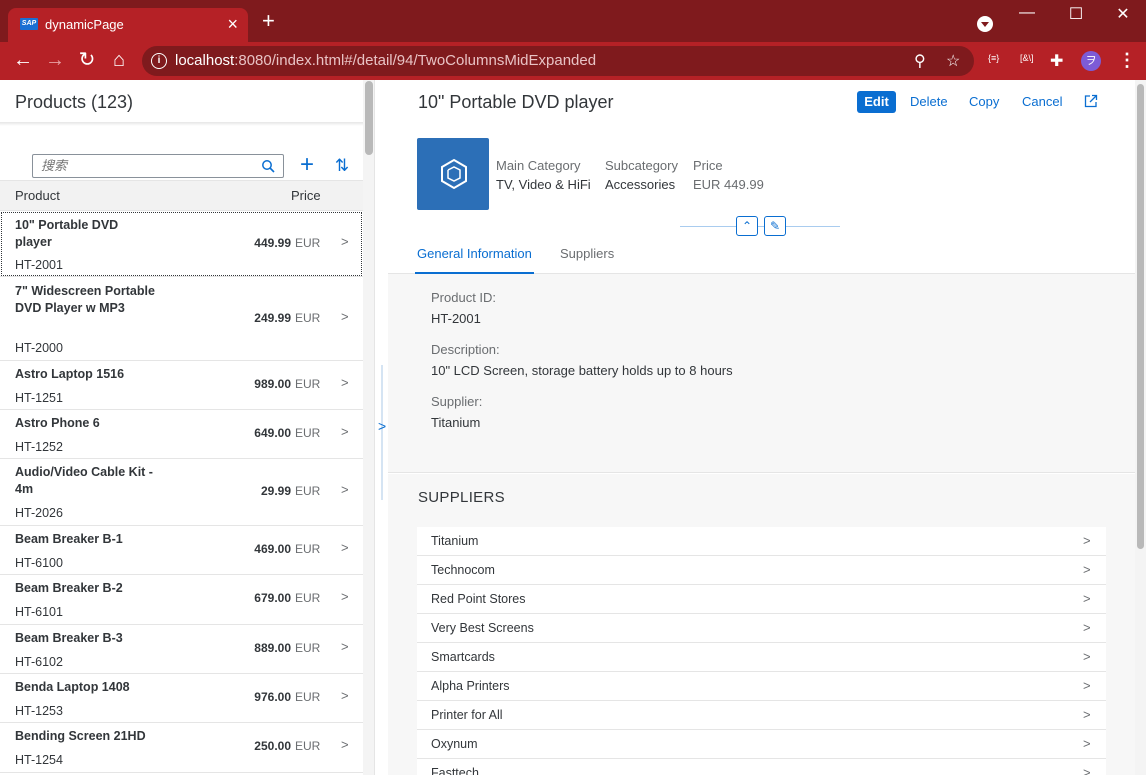  Describe the element at coordinates (80, 736) in the screenshot. I see `product-name: Bending Screen 21HD` at that location.